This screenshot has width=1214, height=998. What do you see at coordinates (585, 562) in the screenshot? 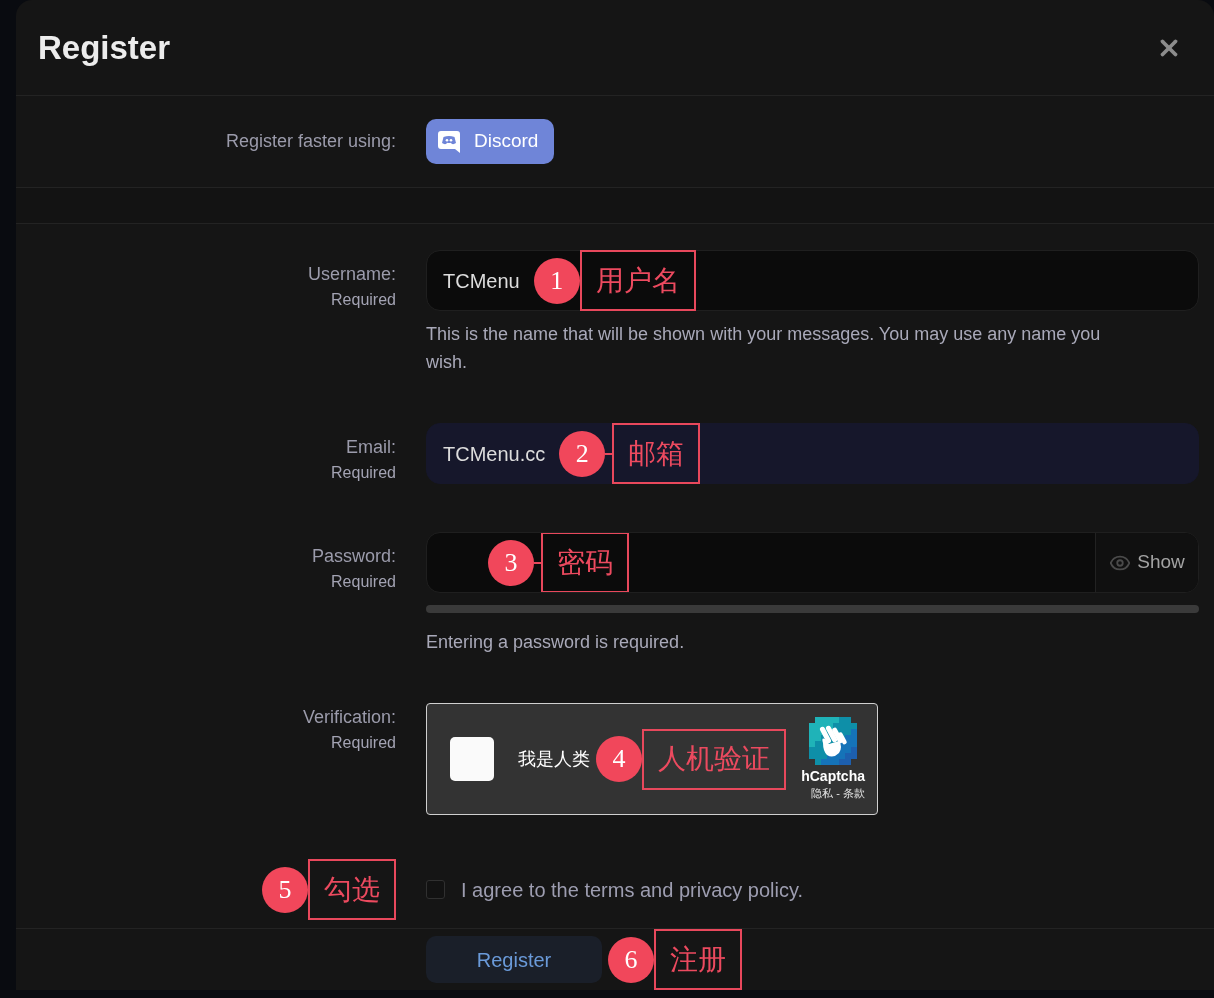
I see `annotation-label: 密码` at bounding box center [585, 562].